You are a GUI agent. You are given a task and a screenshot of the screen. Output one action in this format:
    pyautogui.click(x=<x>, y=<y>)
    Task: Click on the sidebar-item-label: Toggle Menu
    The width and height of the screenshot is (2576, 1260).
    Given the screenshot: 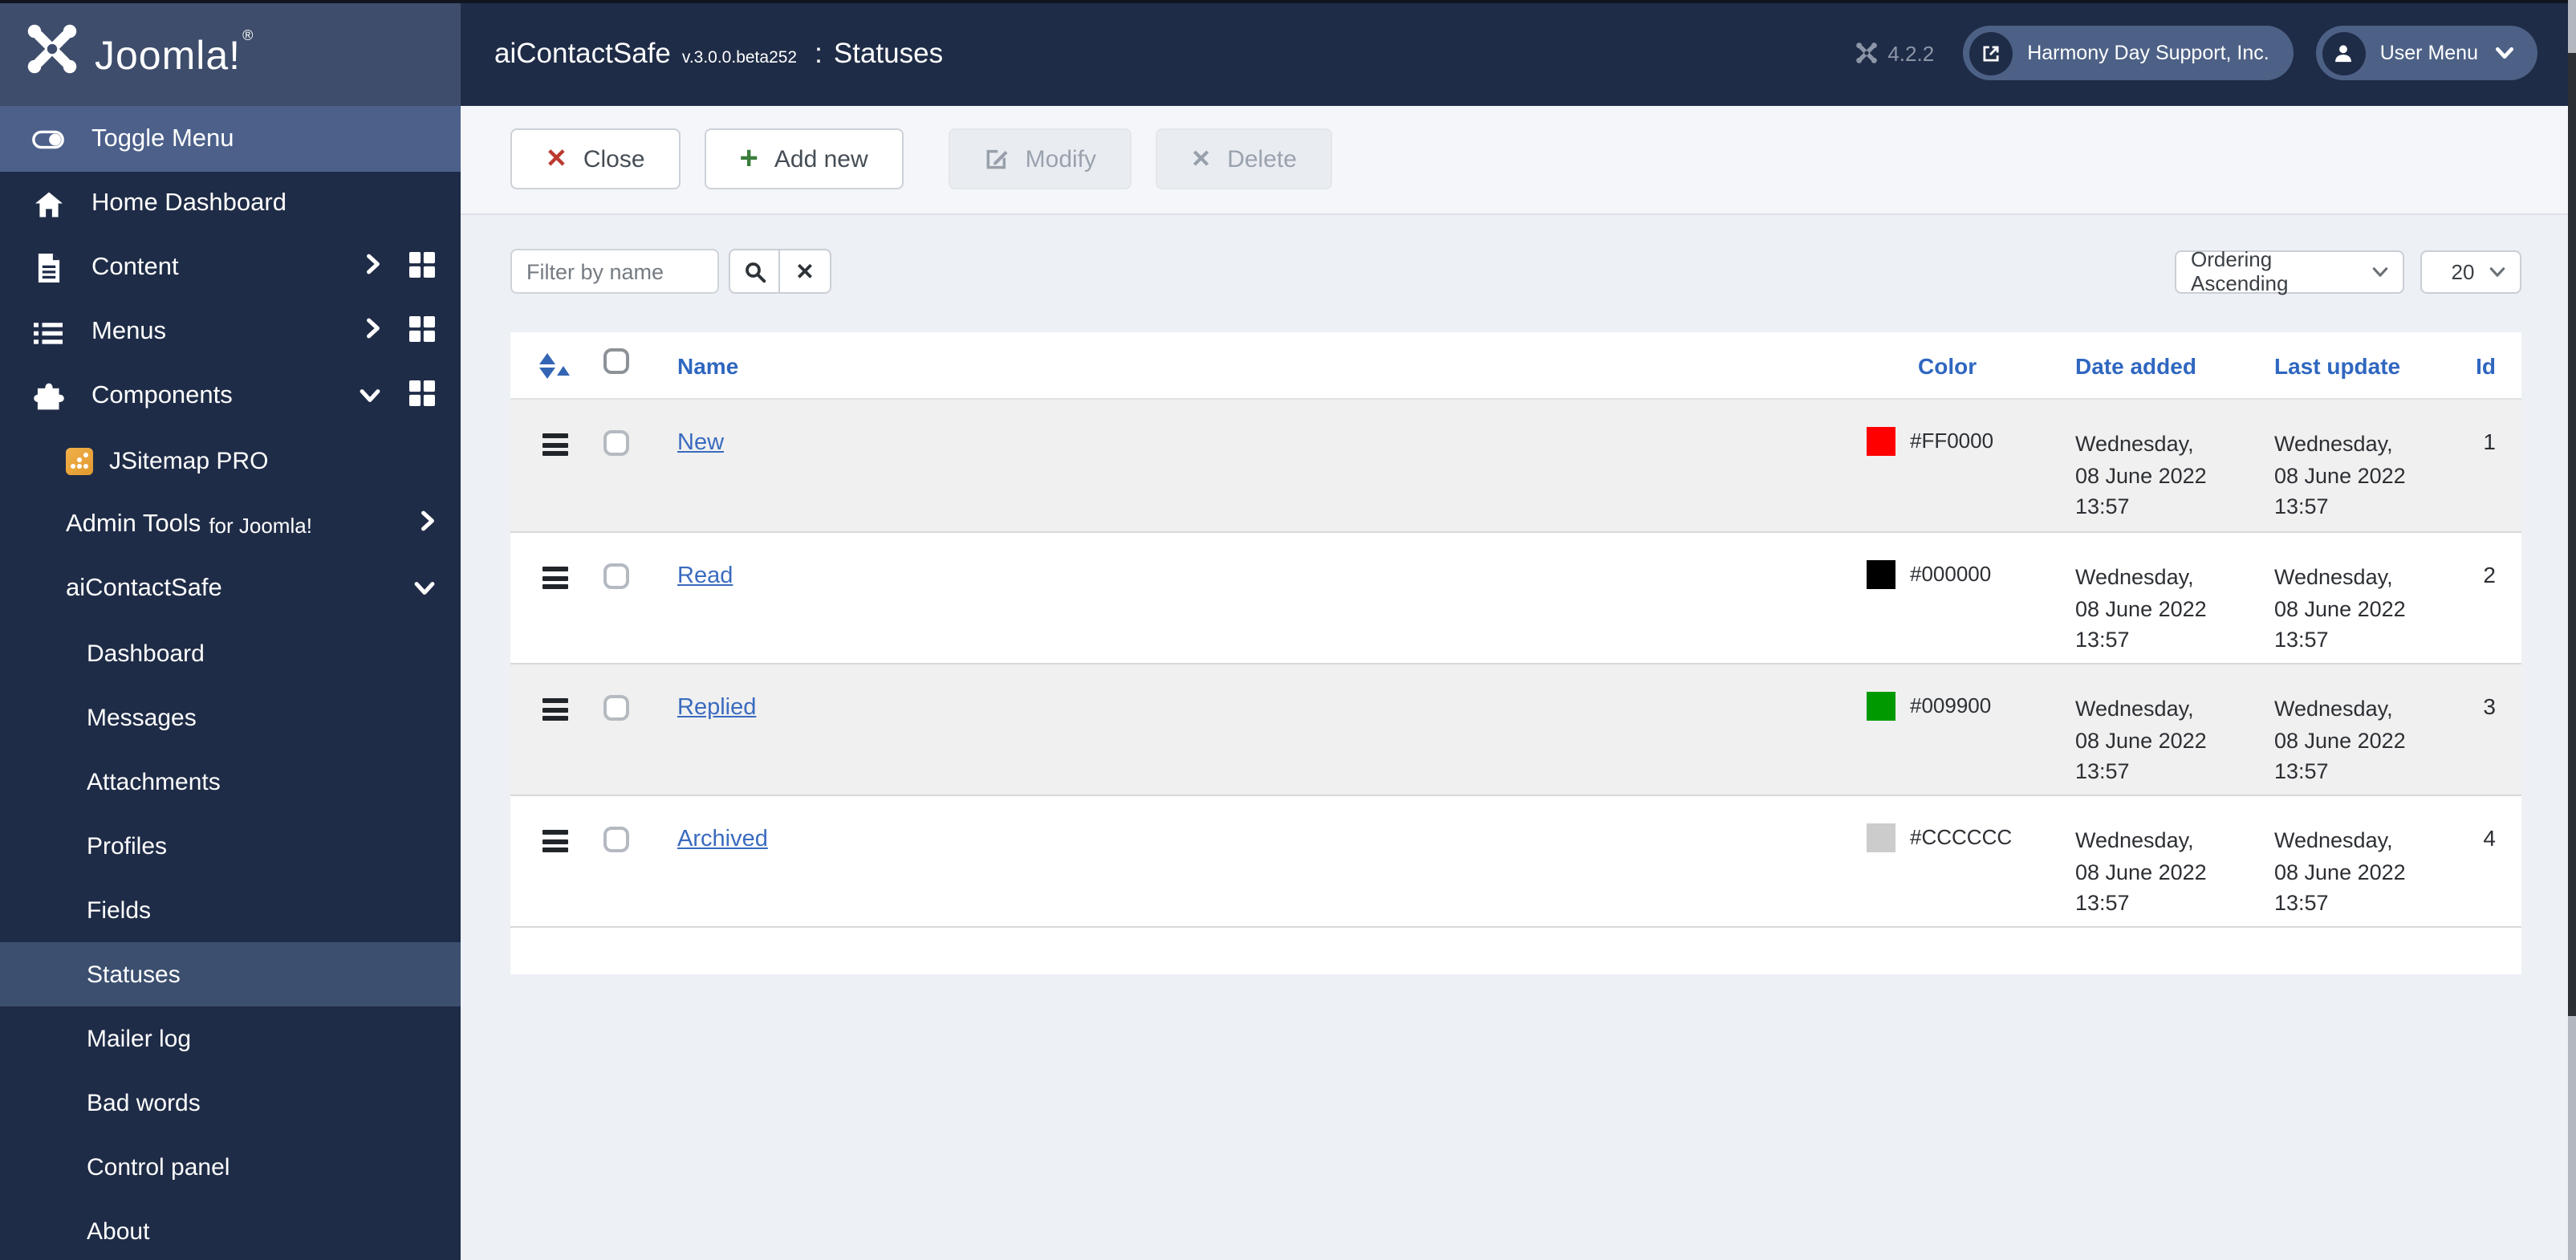 What is the action you would take?
    pyautogui.click(x=163, y=138)
    